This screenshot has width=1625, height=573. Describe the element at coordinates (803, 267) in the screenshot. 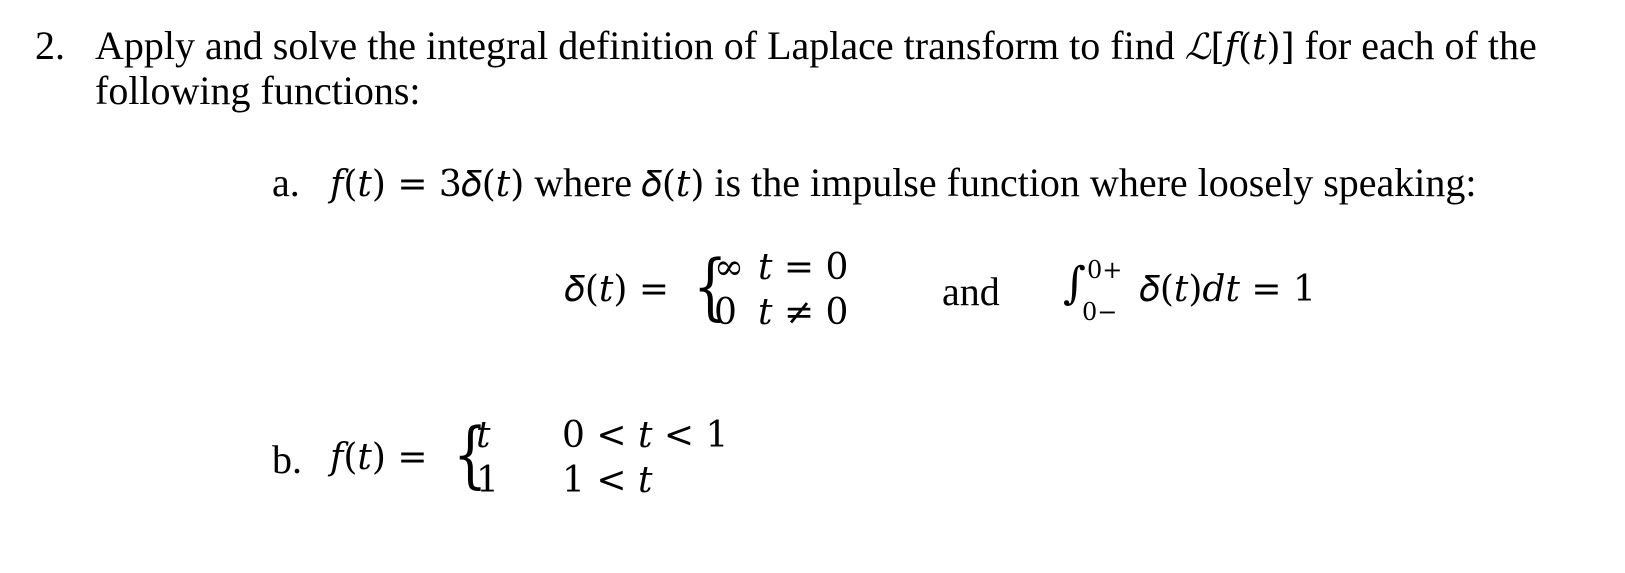

I see `delta-row-1-condition: 𝑡 = 0` at that location.